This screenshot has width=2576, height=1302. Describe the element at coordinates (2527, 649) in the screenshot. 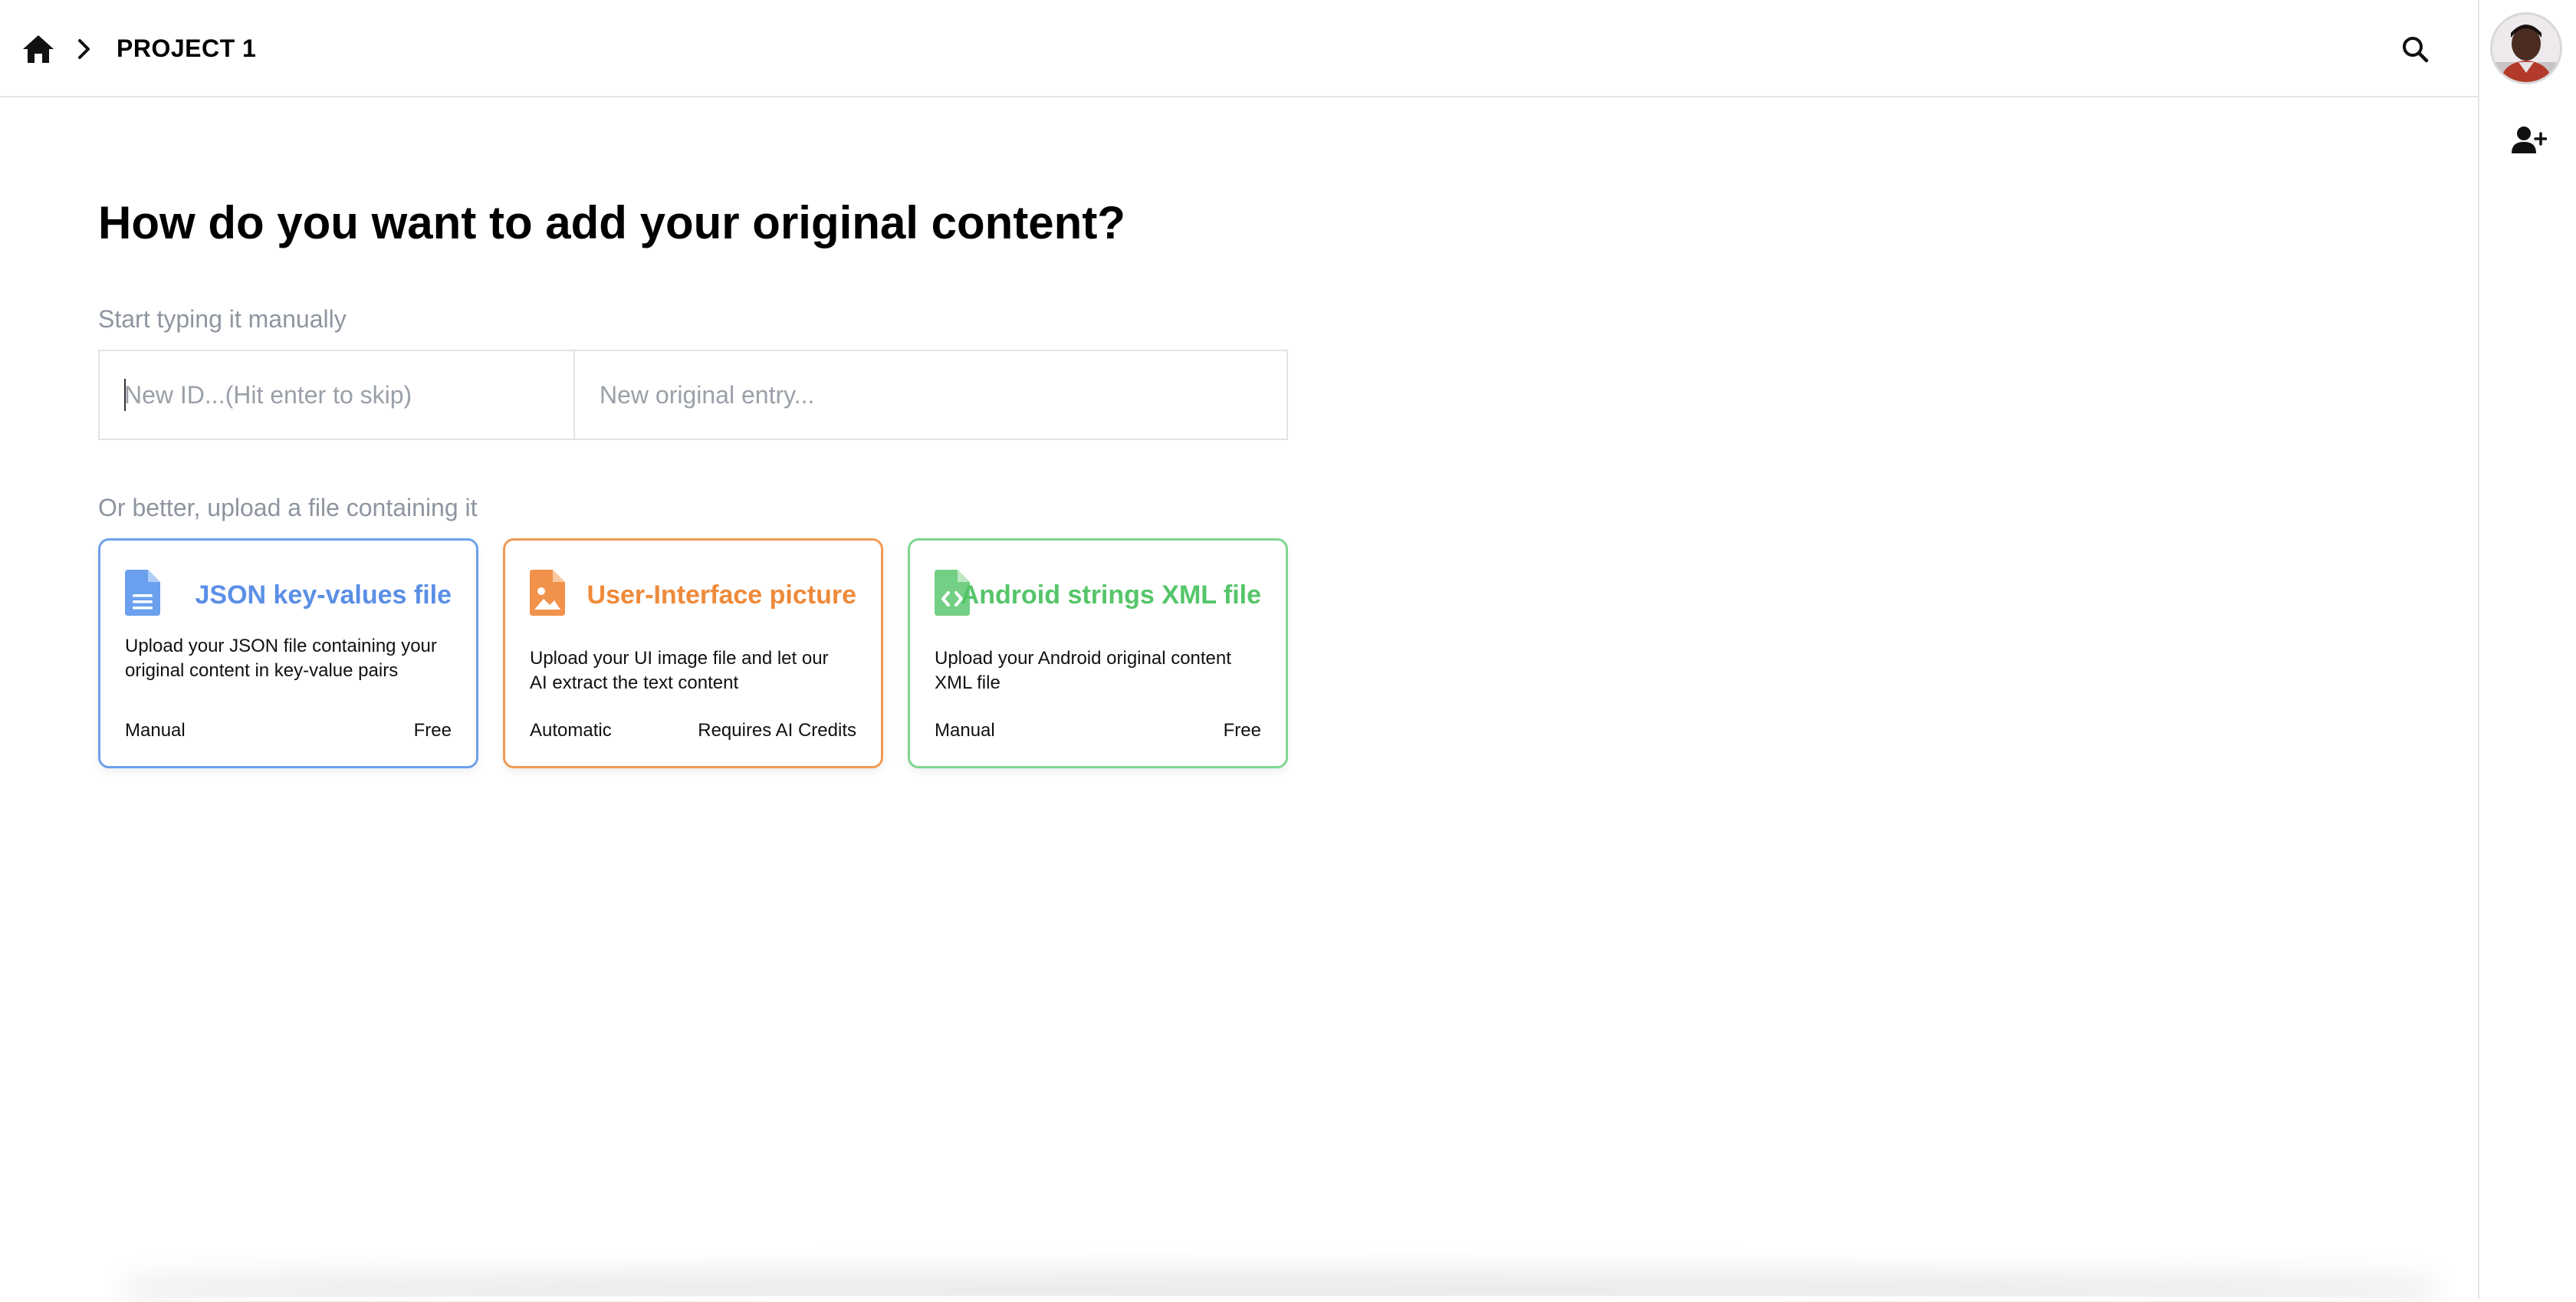

I see `right-sidebar` at that location.